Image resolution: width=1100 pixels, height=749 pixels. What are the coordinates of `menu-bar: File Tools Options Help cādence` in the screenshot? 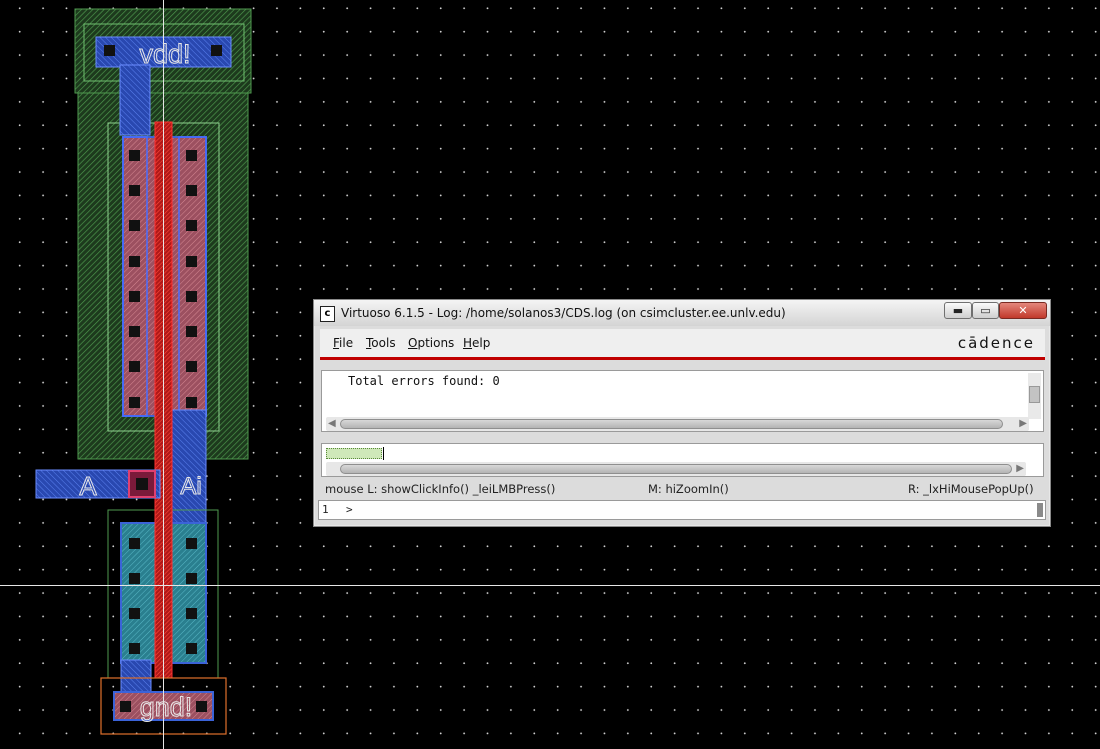 It's located at (682, 344).